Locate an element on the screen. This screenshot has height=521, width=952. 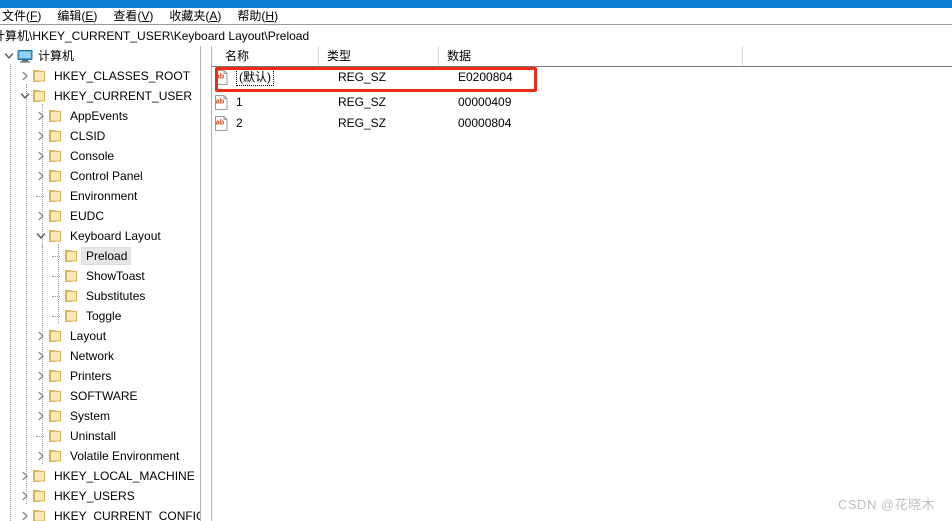
window-title-bar is located at coordinates (476, 4).